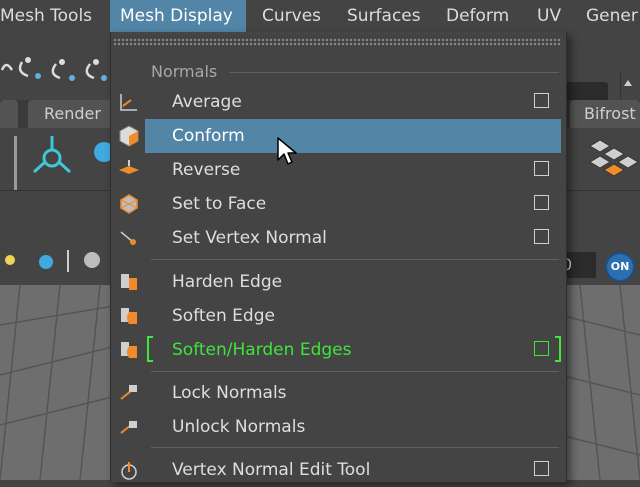 The image size is (640, 487). What do you see at coordinates (227, 282) in the screenshot?
I see `menu-item-label: Harden Edge` at bounding box center [227, 282].